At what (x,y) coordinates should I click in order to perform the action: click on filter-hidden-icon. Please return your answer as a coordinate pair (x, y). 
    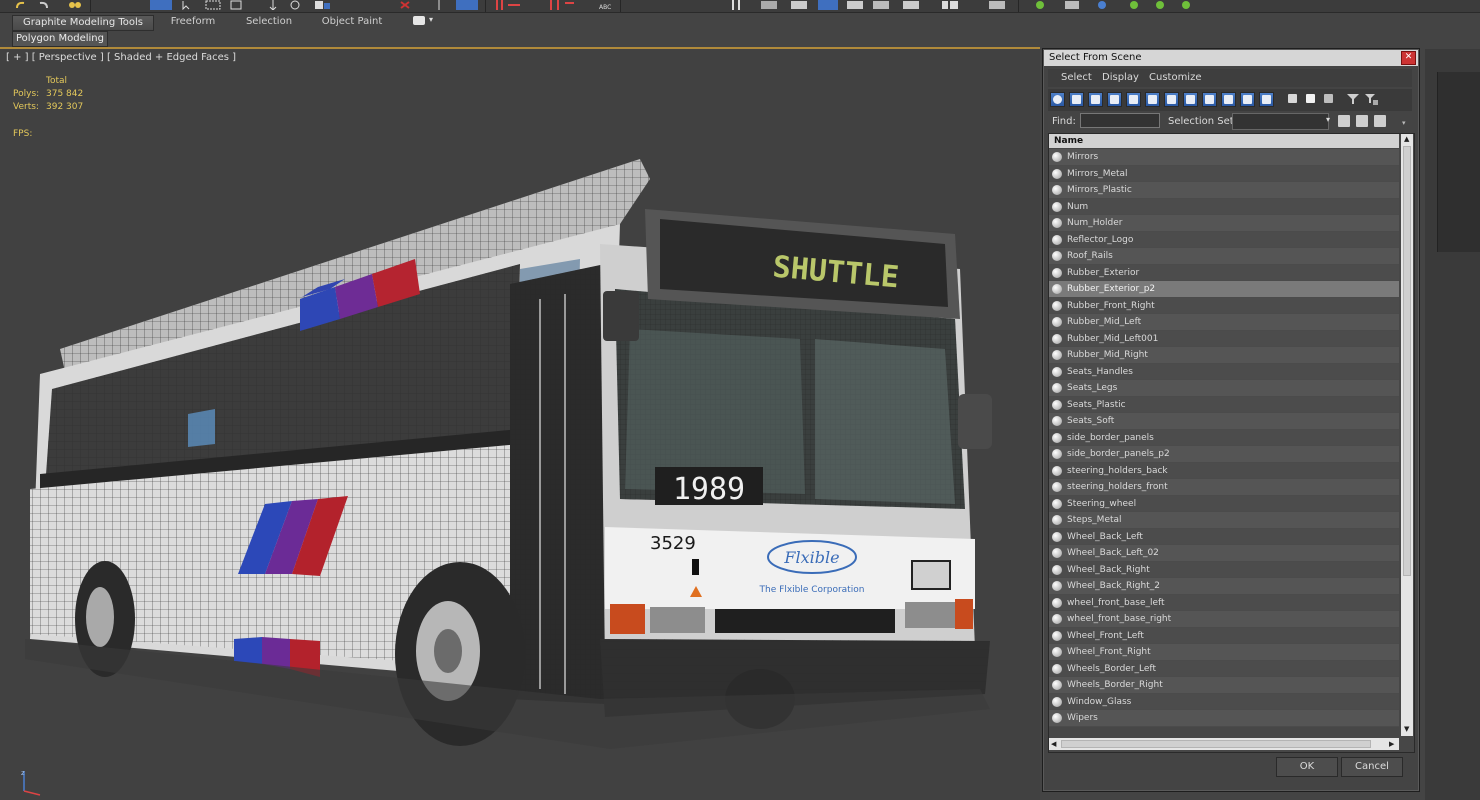
    Looking at the image, I should click on (1266, 99).